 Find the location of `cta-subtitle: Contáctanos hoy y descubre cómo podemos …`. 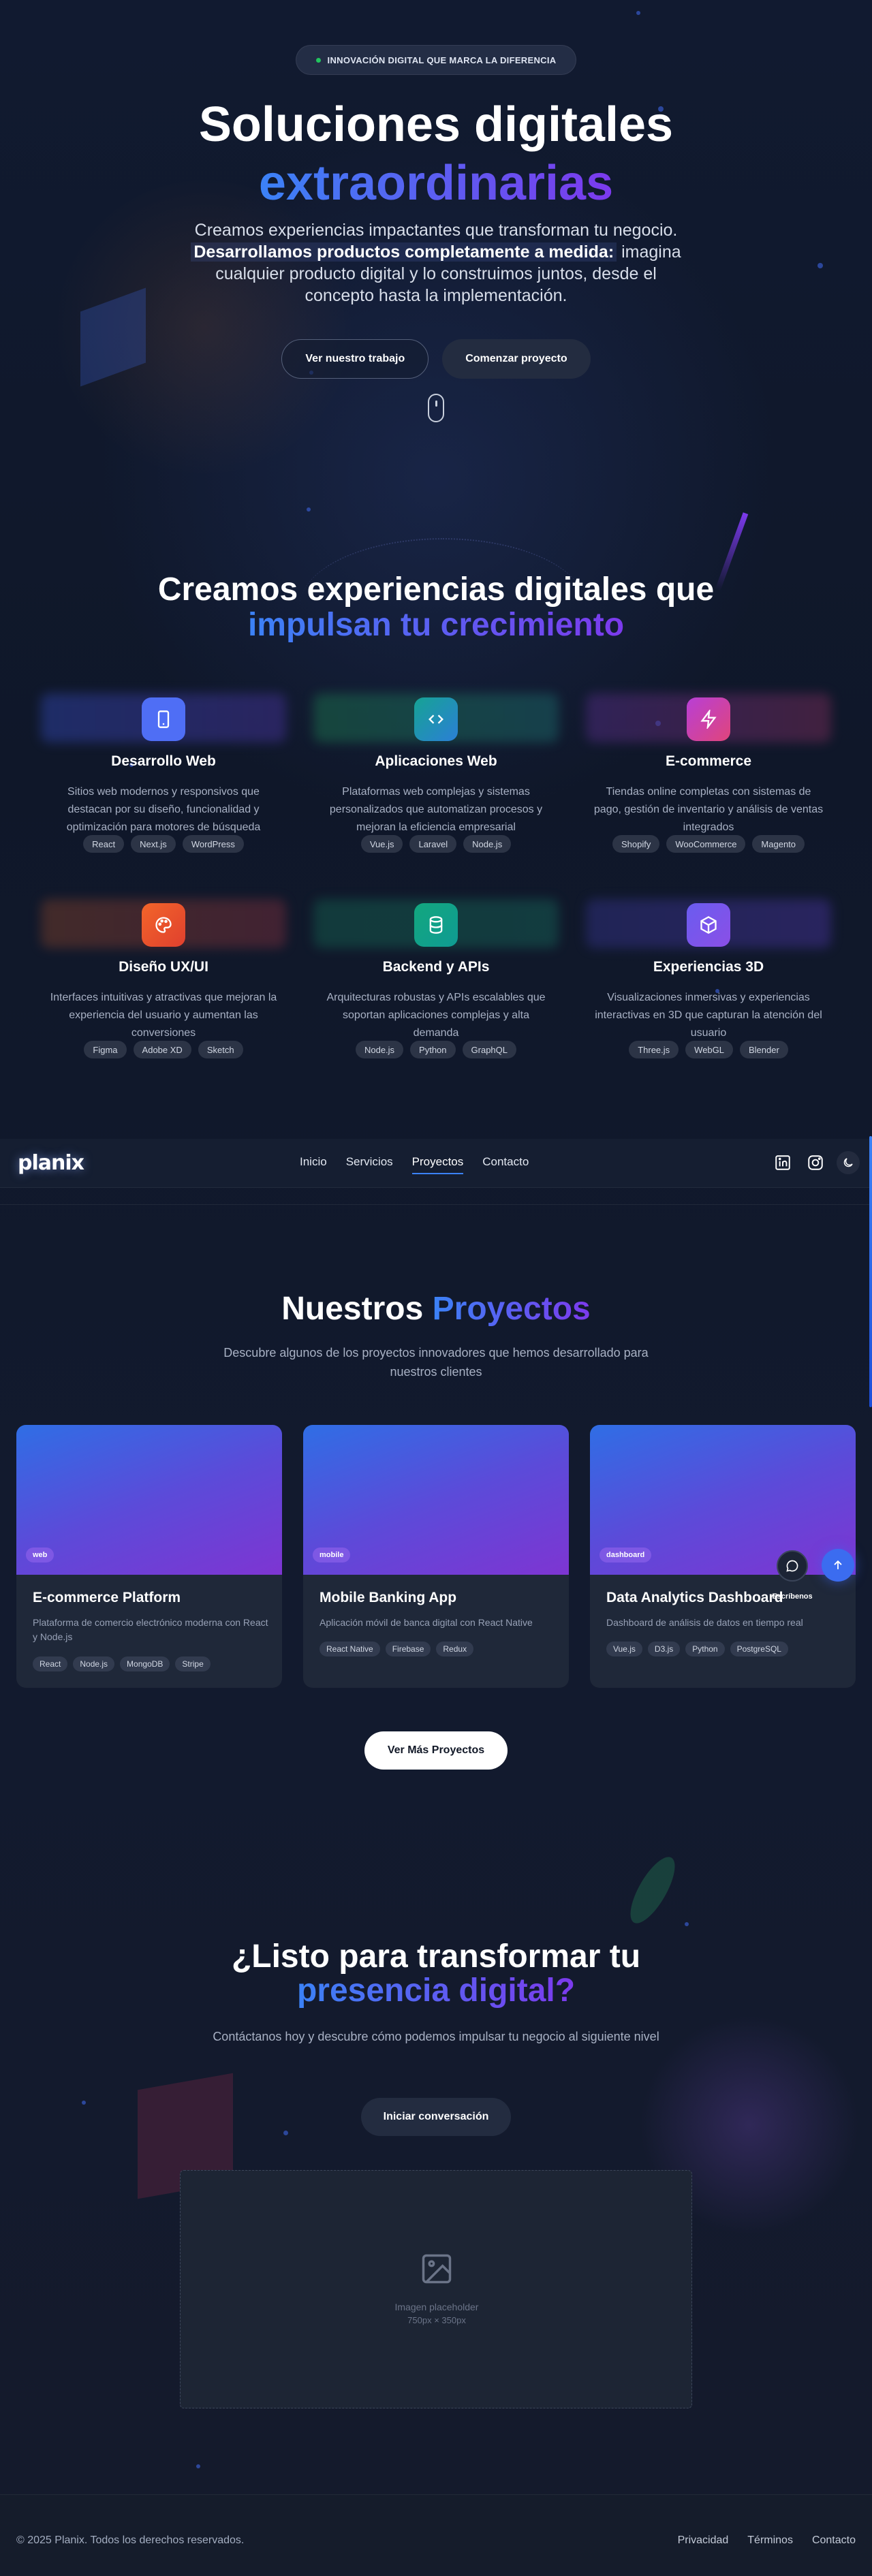

cta-subtitle: Contáctanos hoy y descubre cómo podemos … is located at coordinates (436, 2036).